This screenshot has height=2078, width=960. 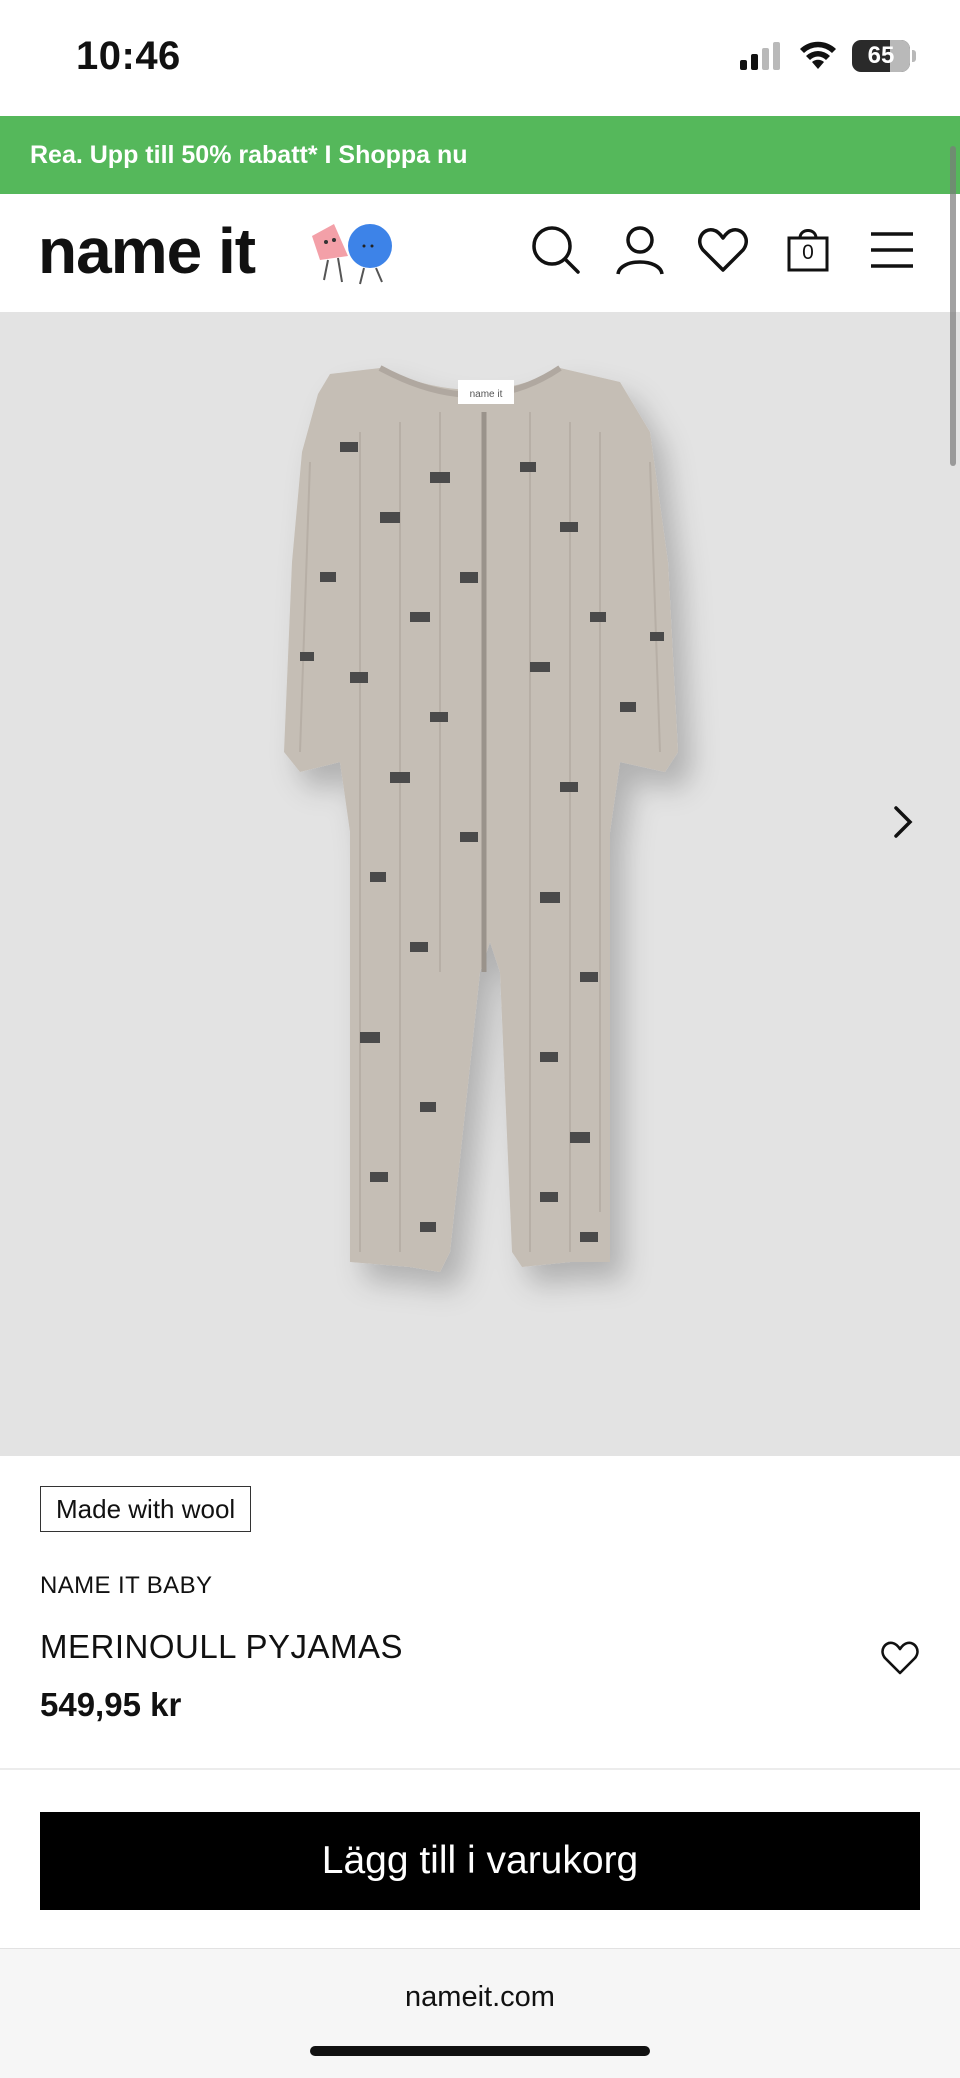 What do you see at coordinates (480, 1997) in the screenshot?
I see `url-text: nameit.com` at bounding box center [480, 1997].